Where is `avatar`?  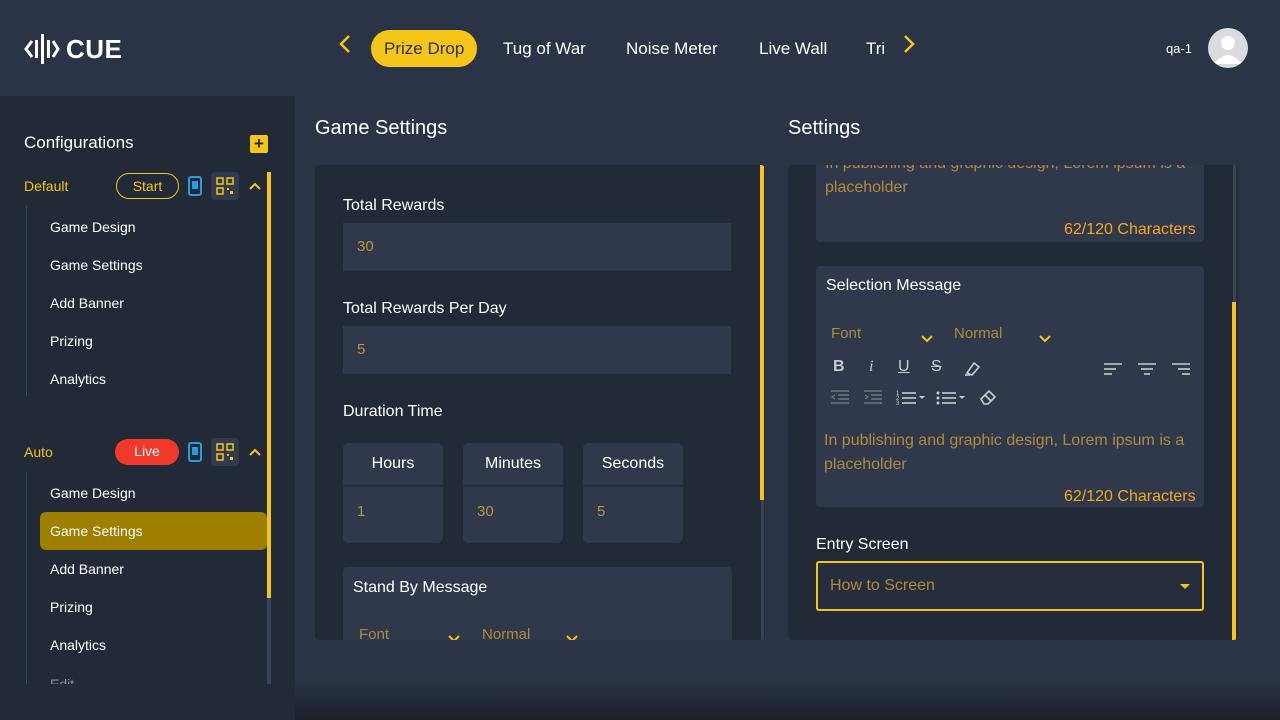 avatar is located at coordinates (1228, 48).